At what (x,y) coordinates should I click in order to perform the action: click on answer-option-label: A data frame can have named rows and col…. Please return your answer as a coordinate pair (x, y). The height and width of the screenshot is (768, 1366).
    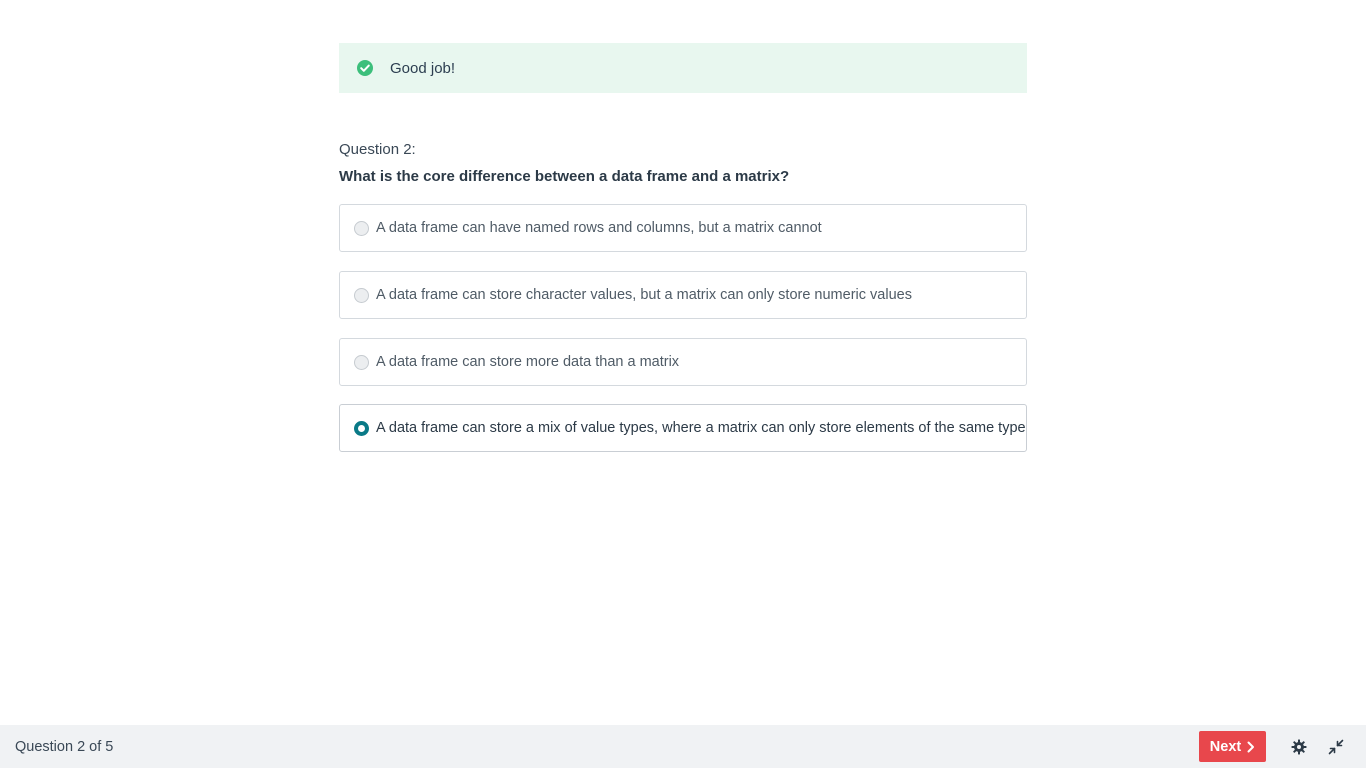
    Looking at the image, I should click on (599, 228).